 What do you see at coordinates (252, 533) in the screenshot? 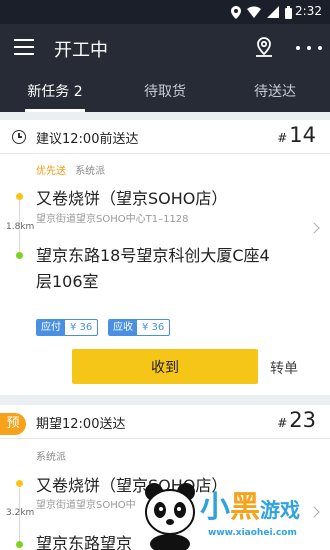
I see `watermark-url: www.xiaohei.com` at bounding box center [252, 533].